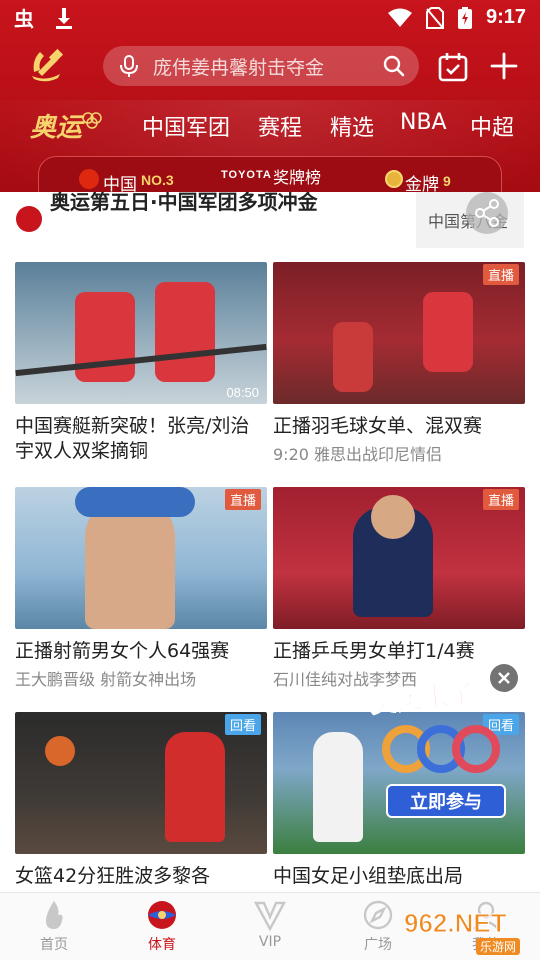 The width and height of the screenshot is (540, 960). What do you see at coordinates (270, 942) in the screenshot?
I see `nav-label: VIP` at bounding box center [270, 942].